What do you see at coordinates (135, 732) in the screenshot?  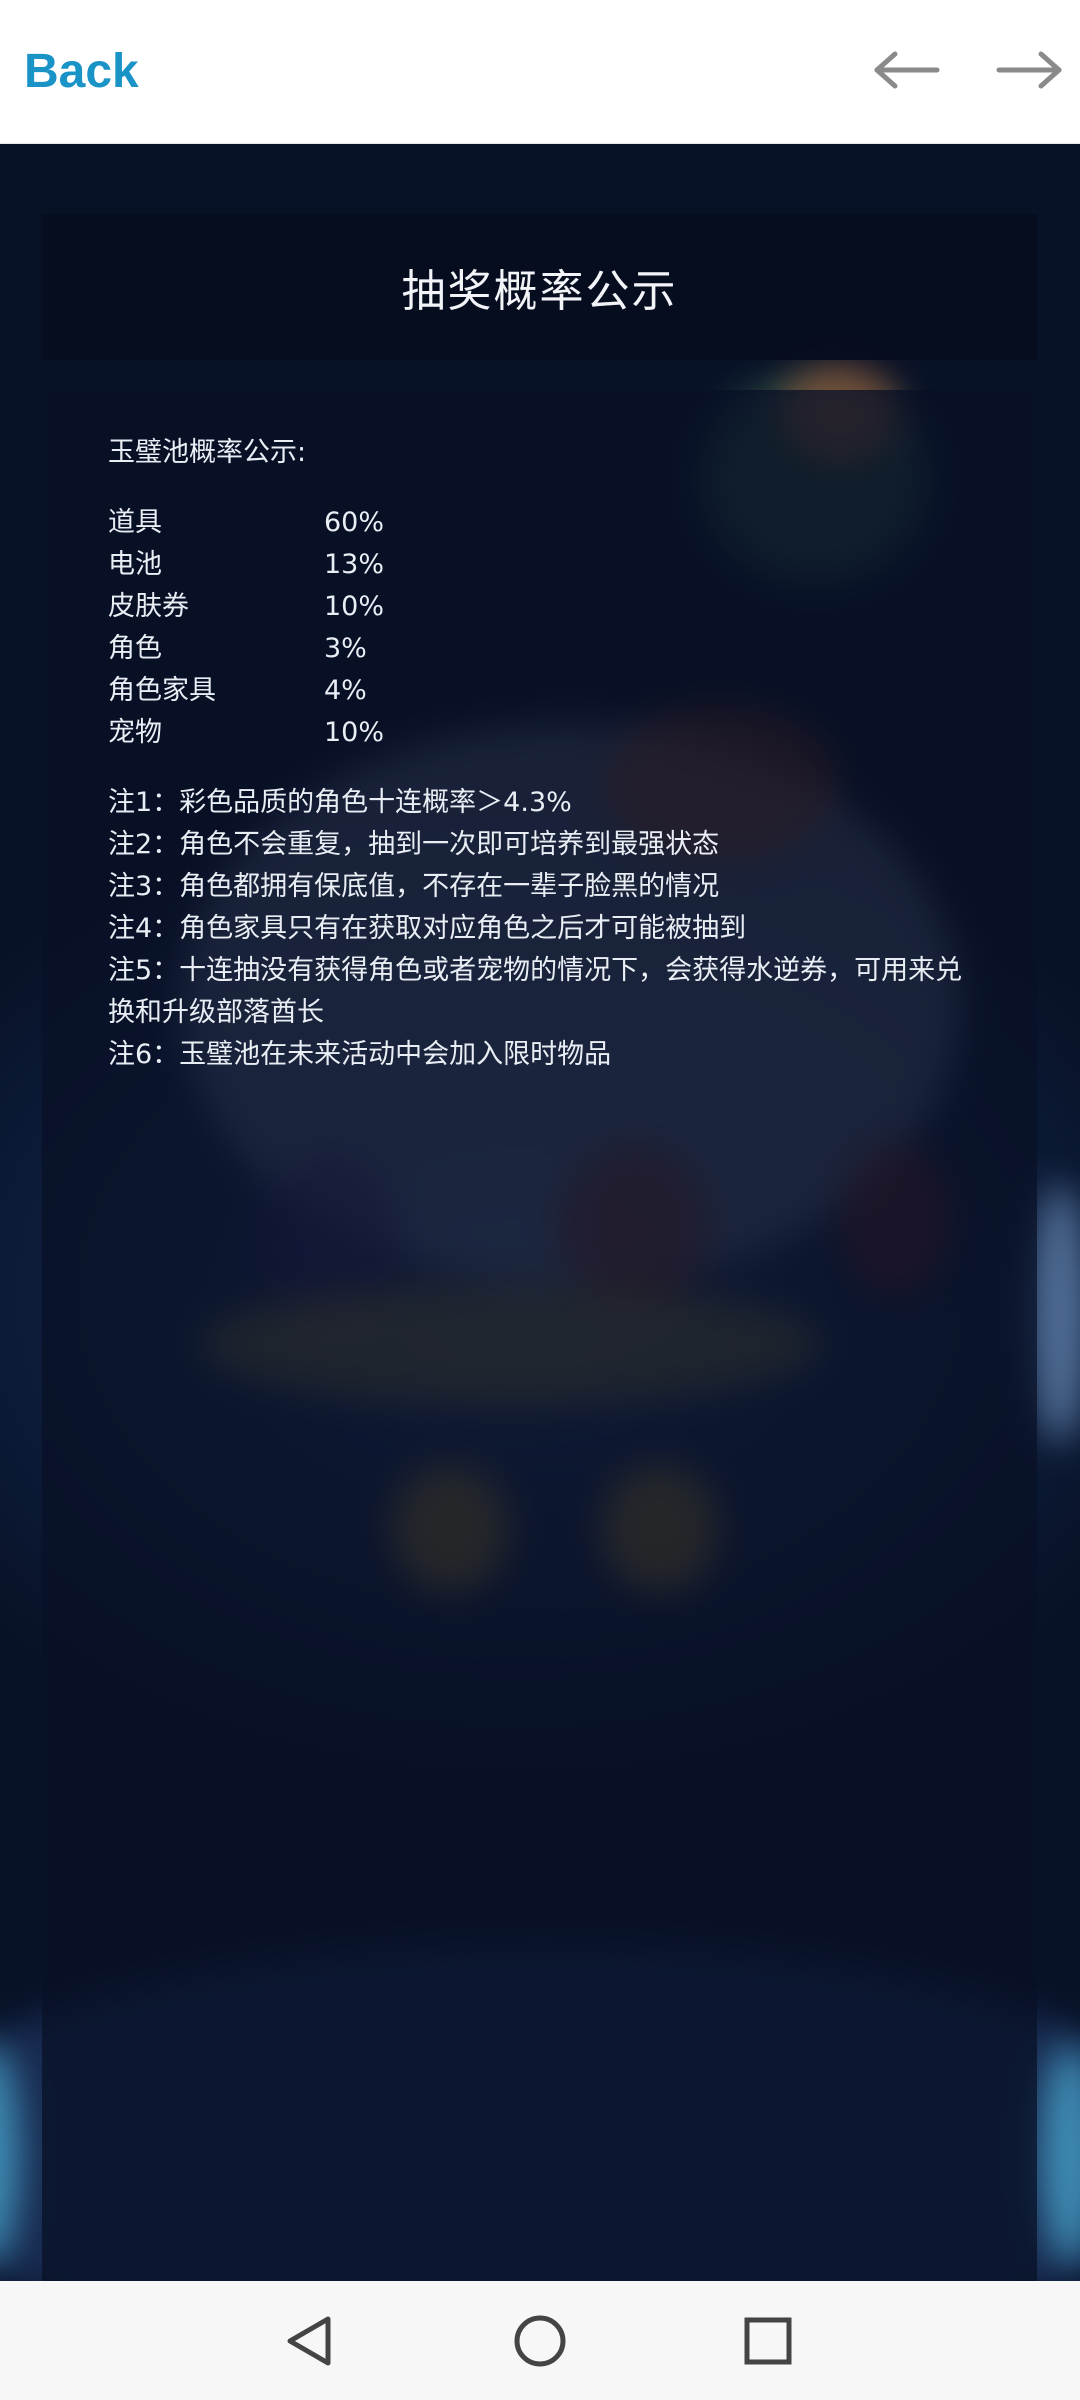 I see `probability-item-name: 宠物` at bounding box center [135, 732].